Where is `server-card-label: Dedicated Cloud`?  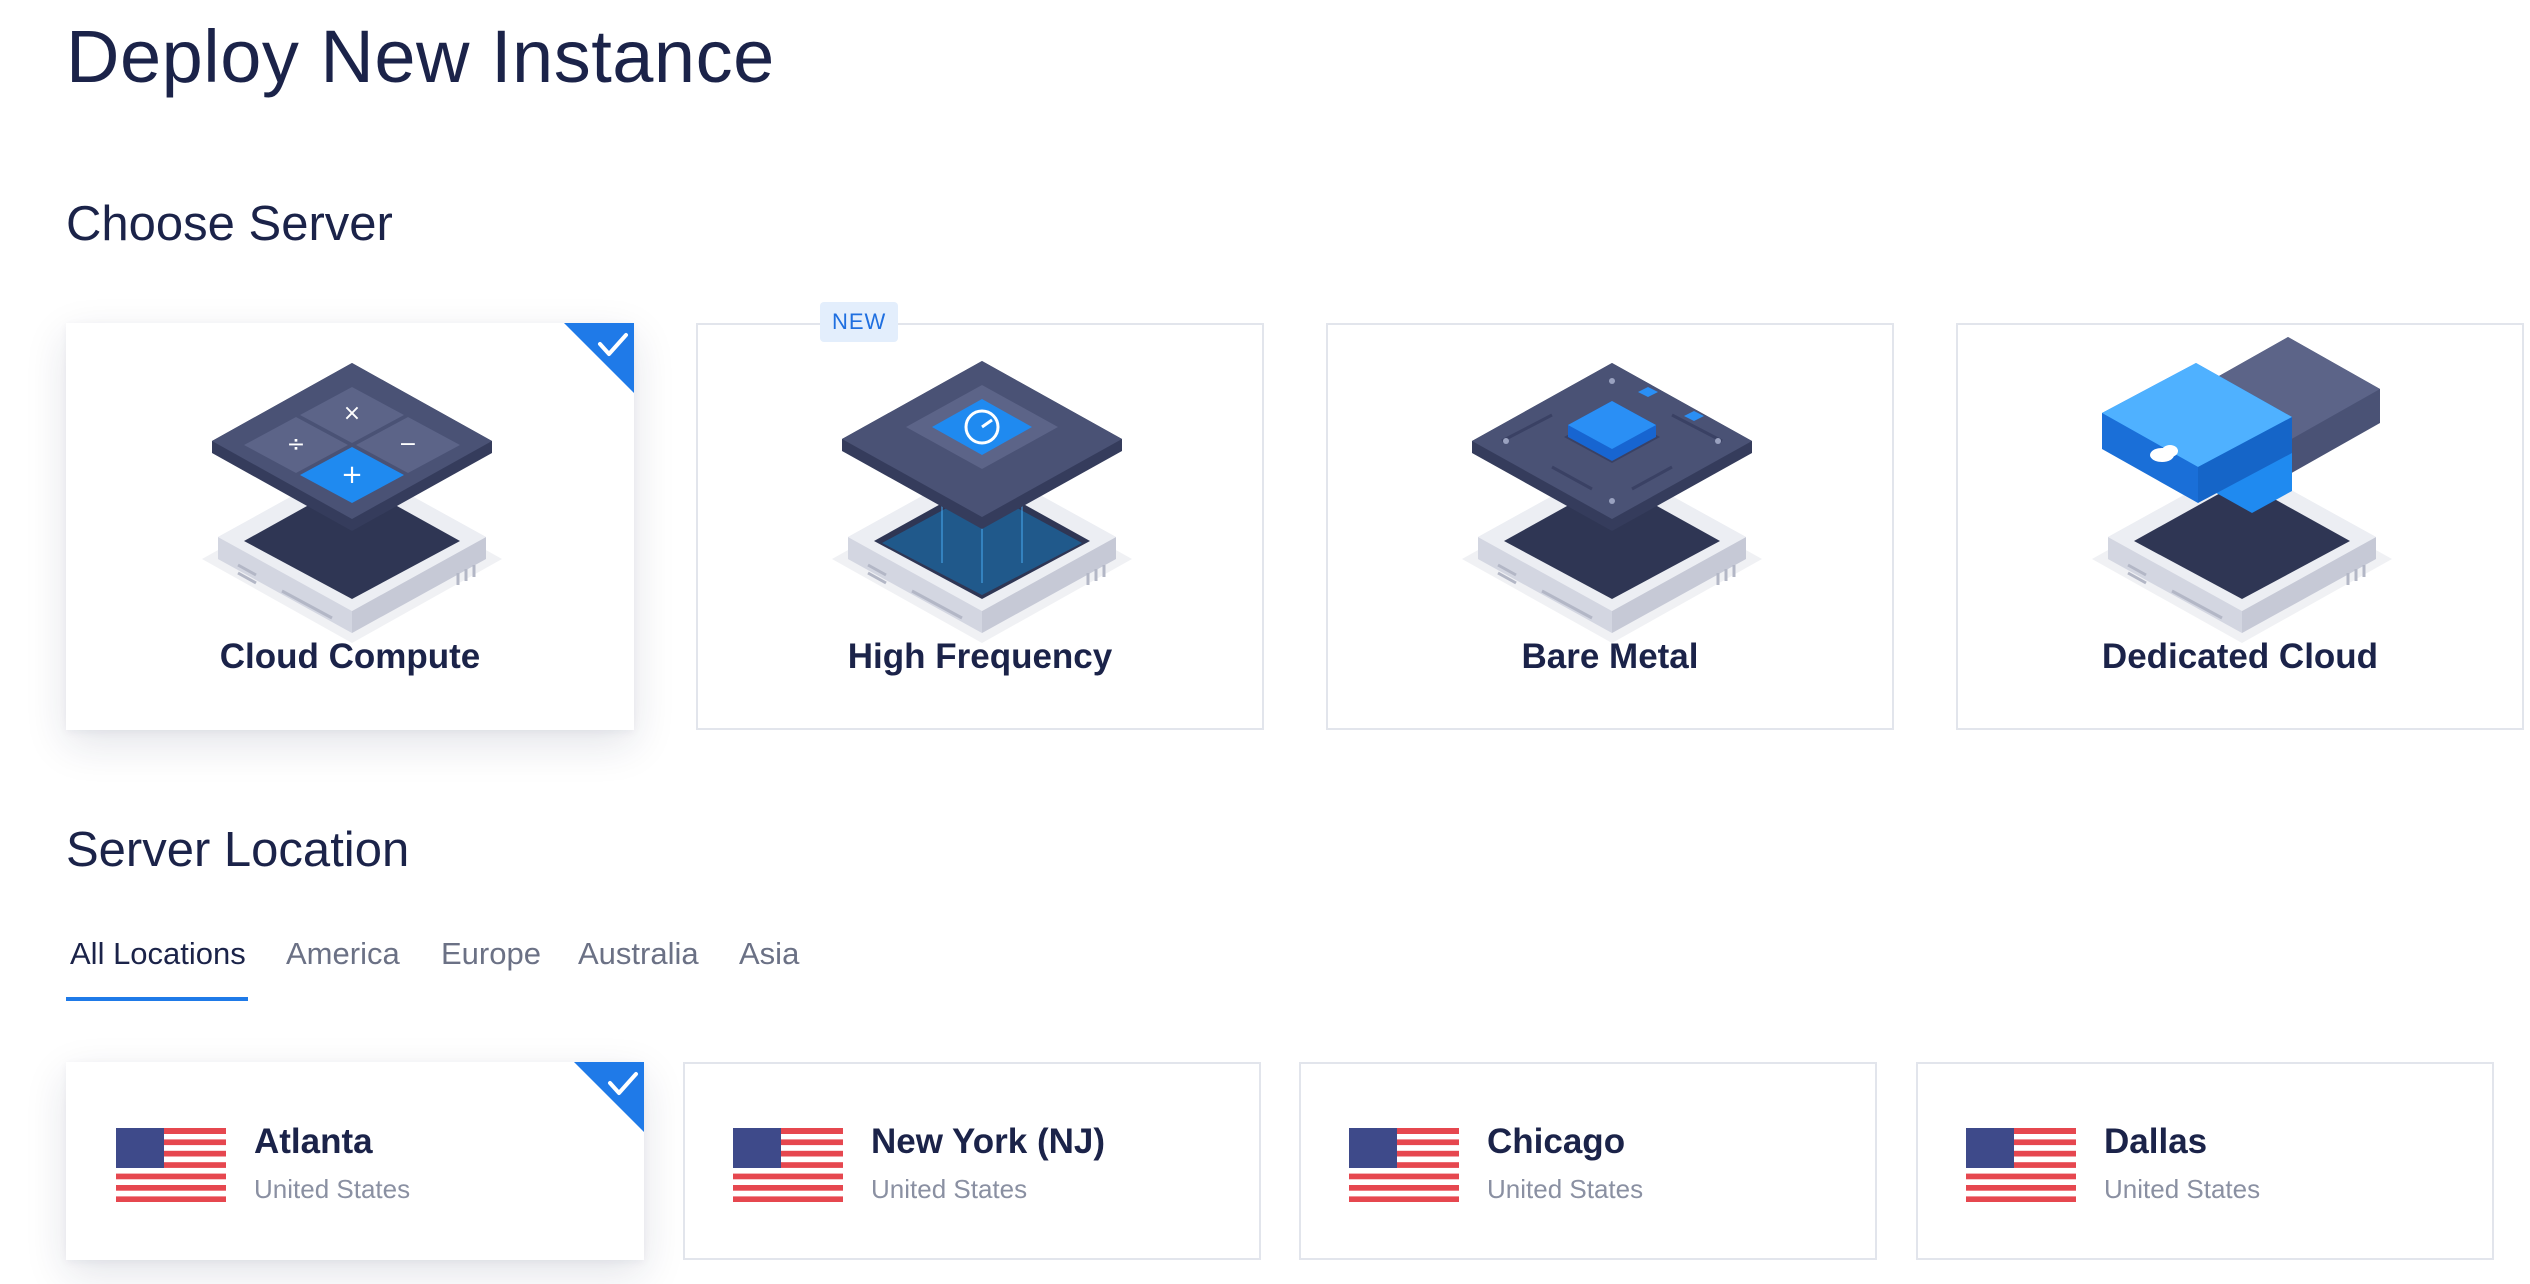 server-card-label: Dedicated Cloud is located at coordinates (2240, 656).